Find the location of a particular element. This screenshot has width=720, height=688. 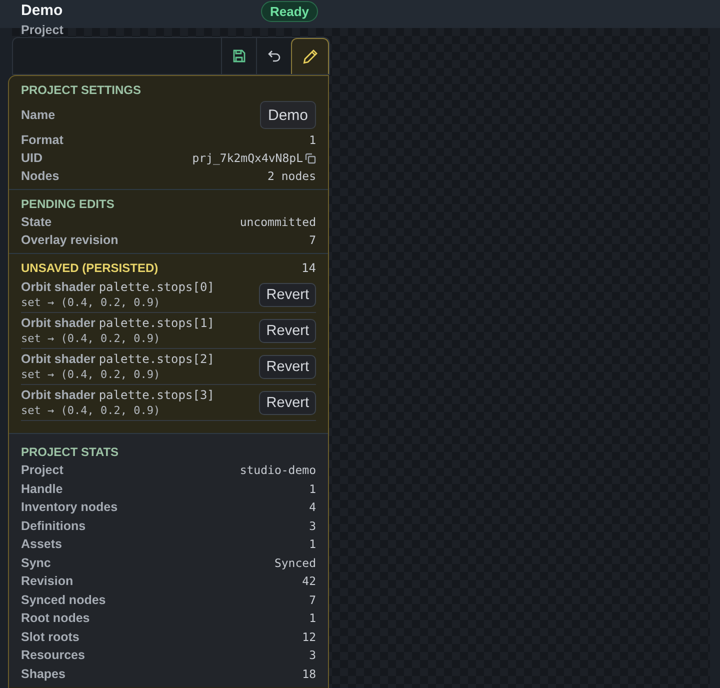

field-value: uncommitted is located at coordinates (278, 222).